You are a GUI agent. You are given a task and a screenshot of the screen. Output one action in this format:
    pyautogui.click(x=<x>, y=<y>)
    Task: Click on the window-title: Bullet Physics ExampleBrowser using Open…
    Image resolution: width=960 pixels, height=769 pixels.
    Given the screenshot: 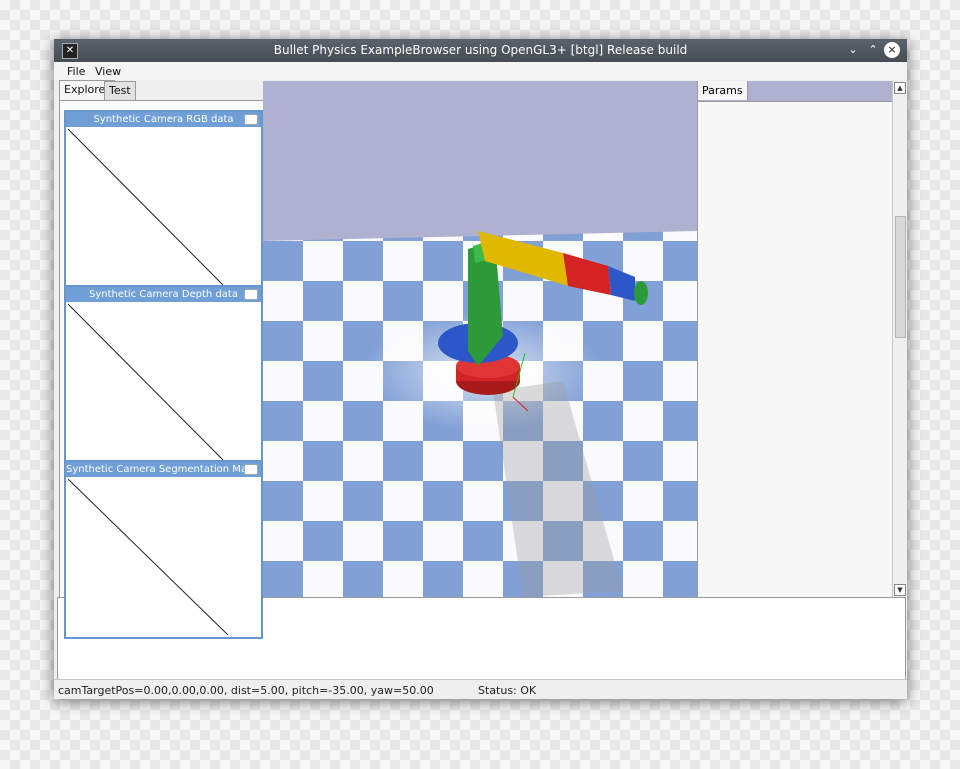 What is the action you would take?
    pyautogui.click(x=480, y=50)
    